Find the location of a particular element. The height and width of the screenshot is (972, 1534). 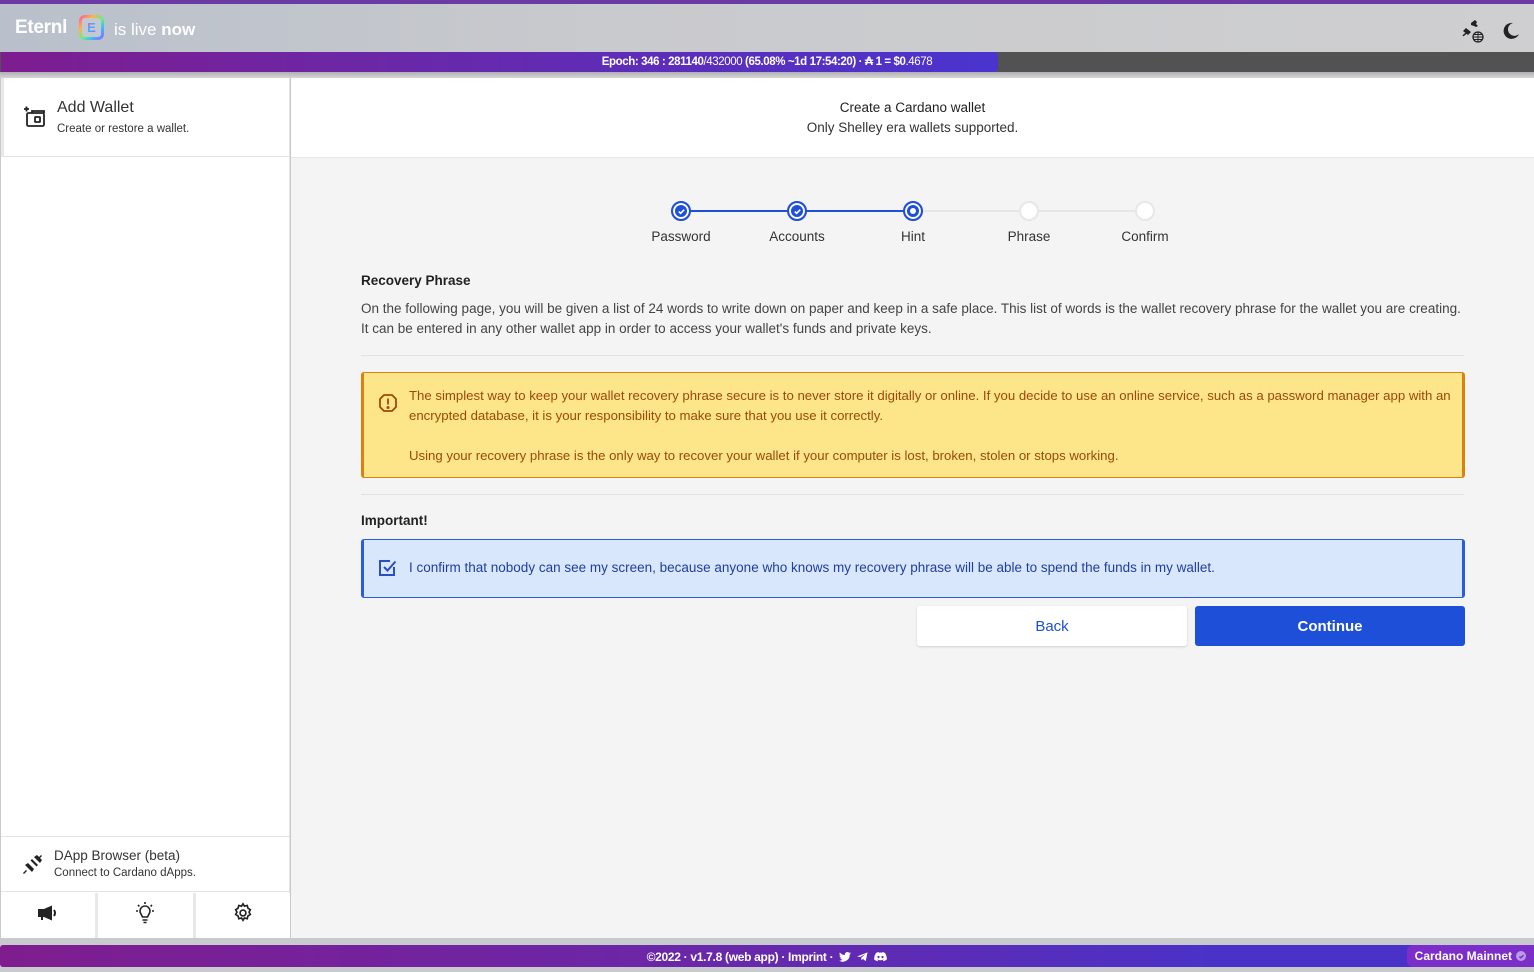

dapp-browser-title: DApp Browser (beta) is located at coordinates (117, 855).